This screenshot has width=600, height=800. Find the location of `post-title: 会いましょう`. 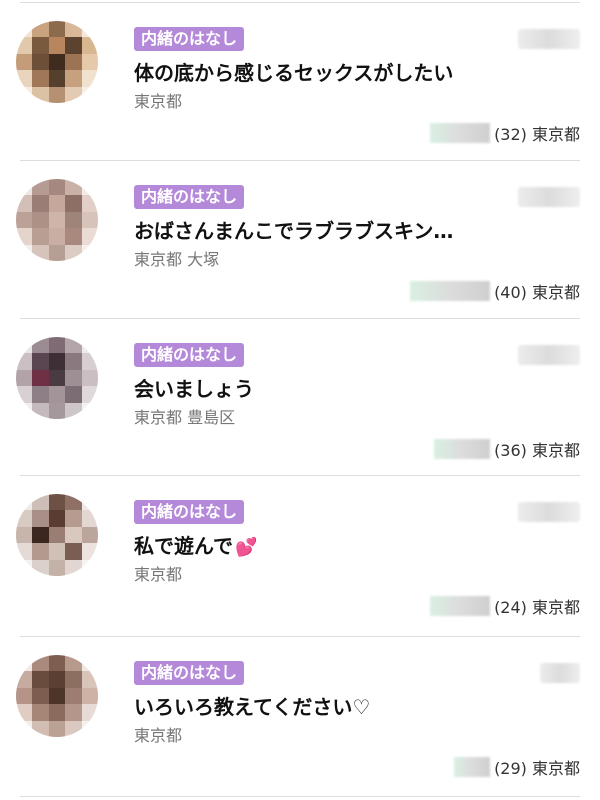

post-title: 会いましょう is located at coordinates (354, 389).